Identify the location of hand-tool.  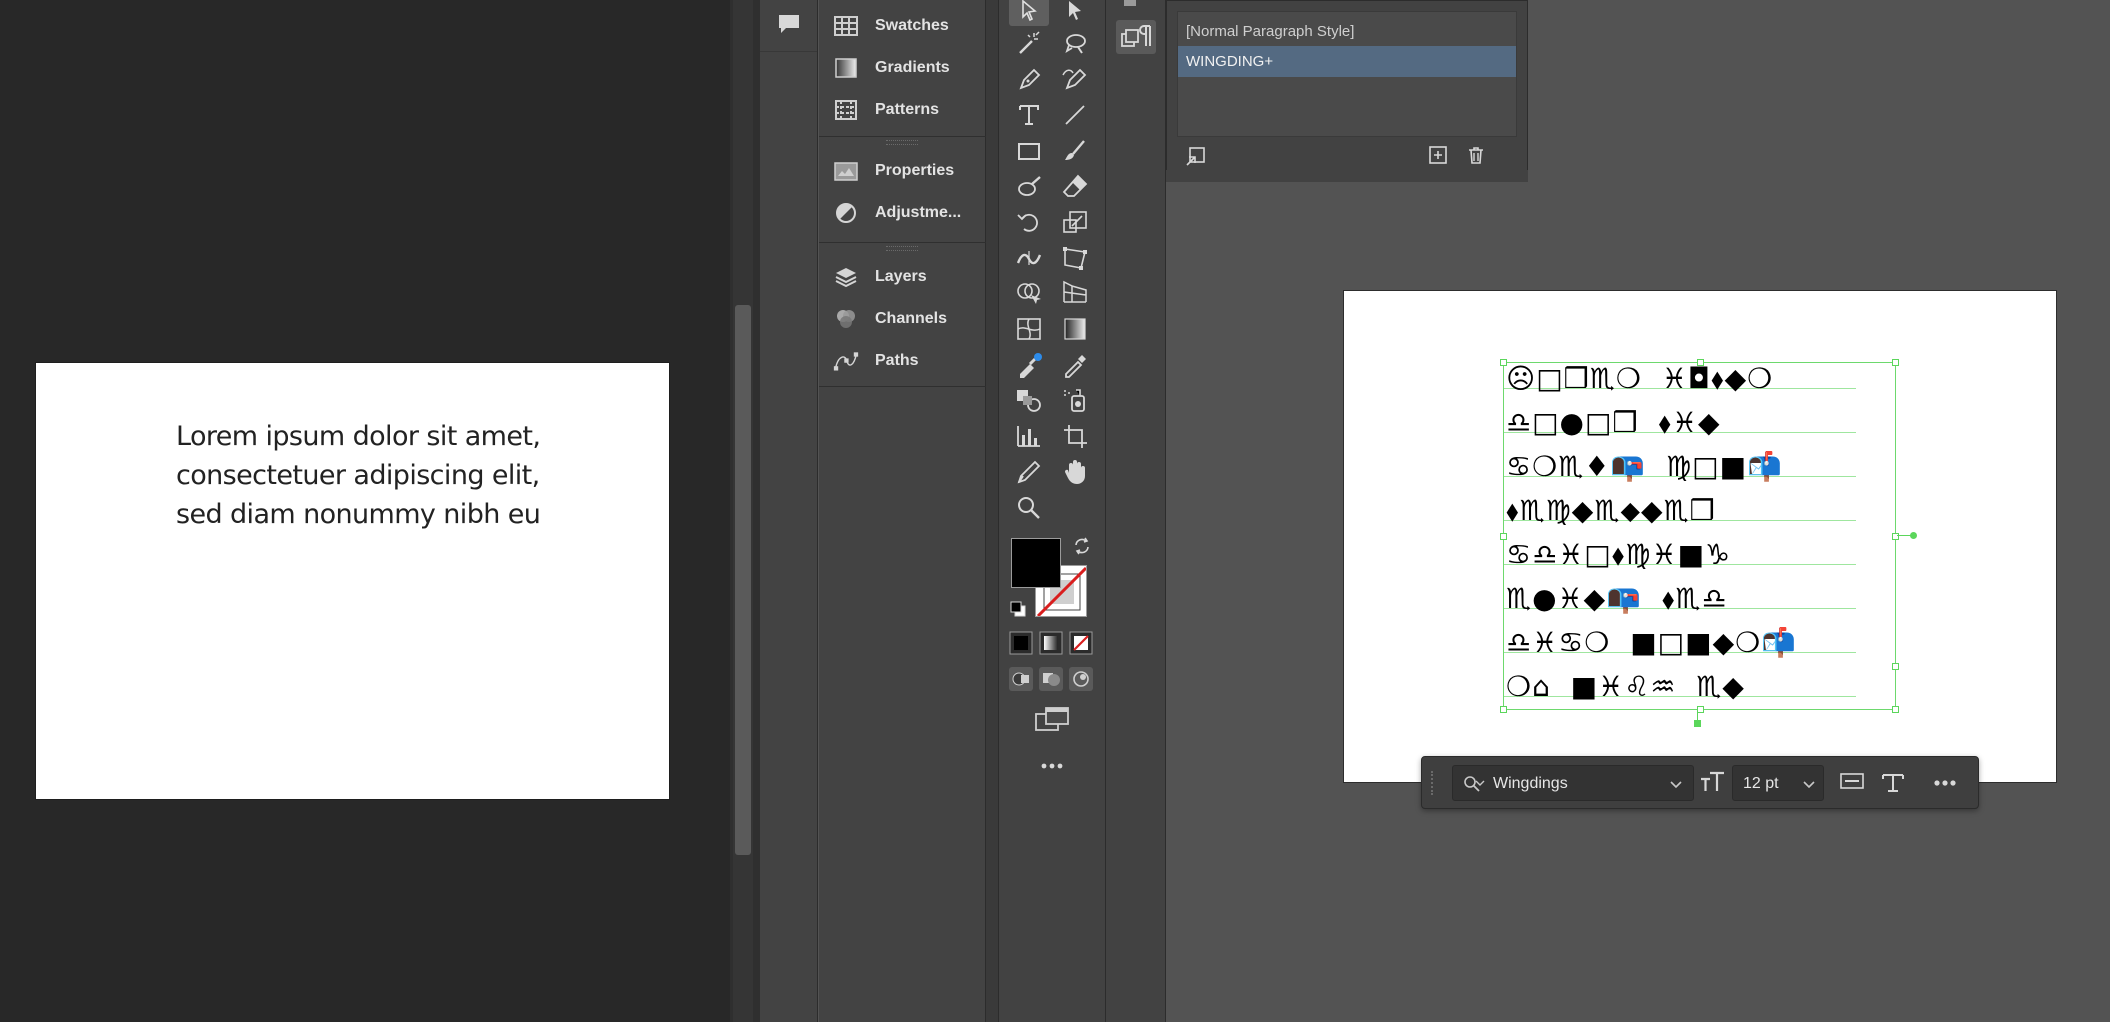
(1075, 471).